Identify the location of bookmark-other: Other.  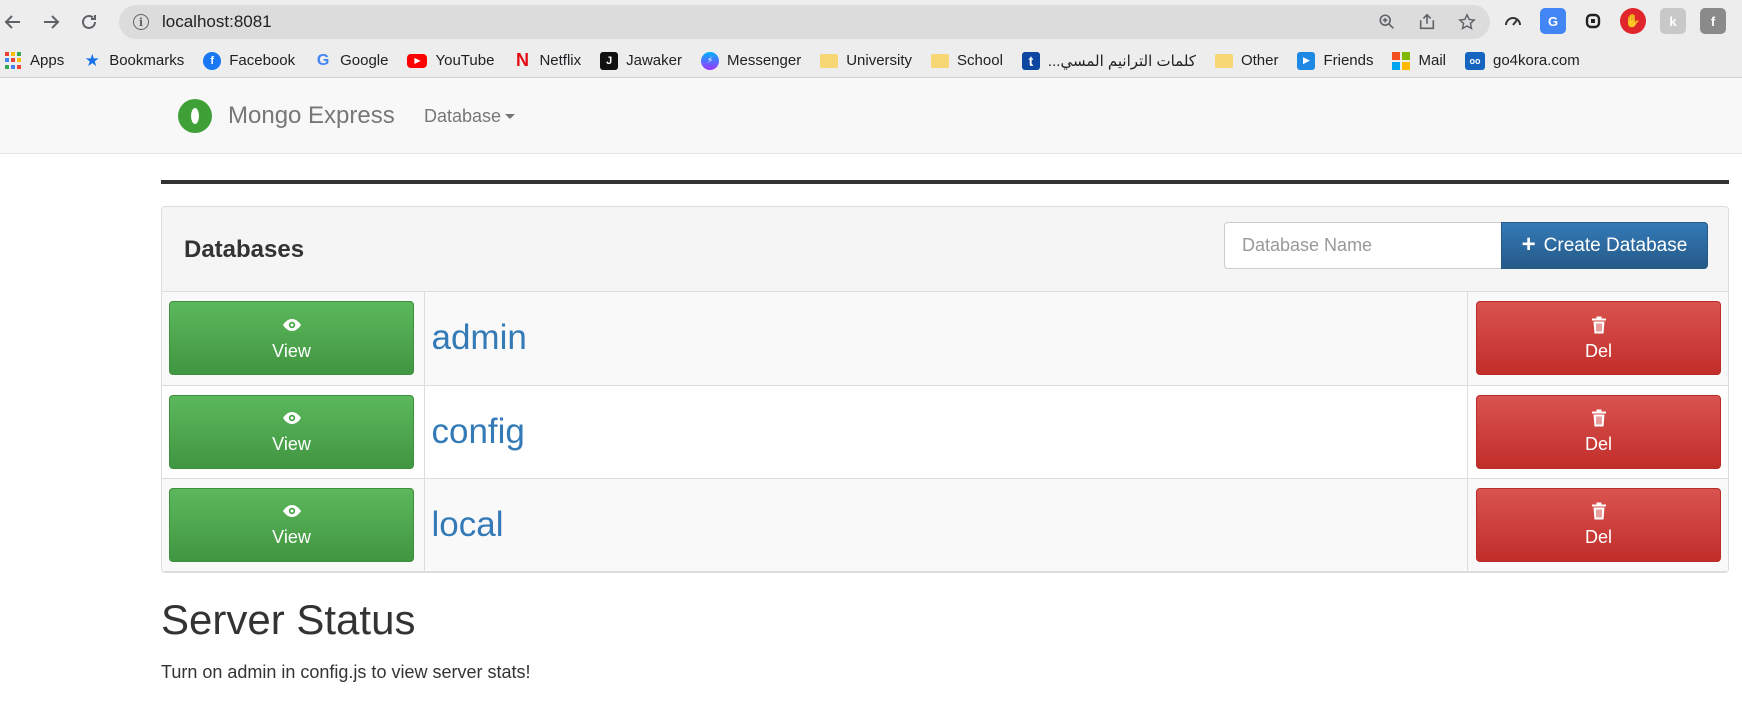
(1246, 60).